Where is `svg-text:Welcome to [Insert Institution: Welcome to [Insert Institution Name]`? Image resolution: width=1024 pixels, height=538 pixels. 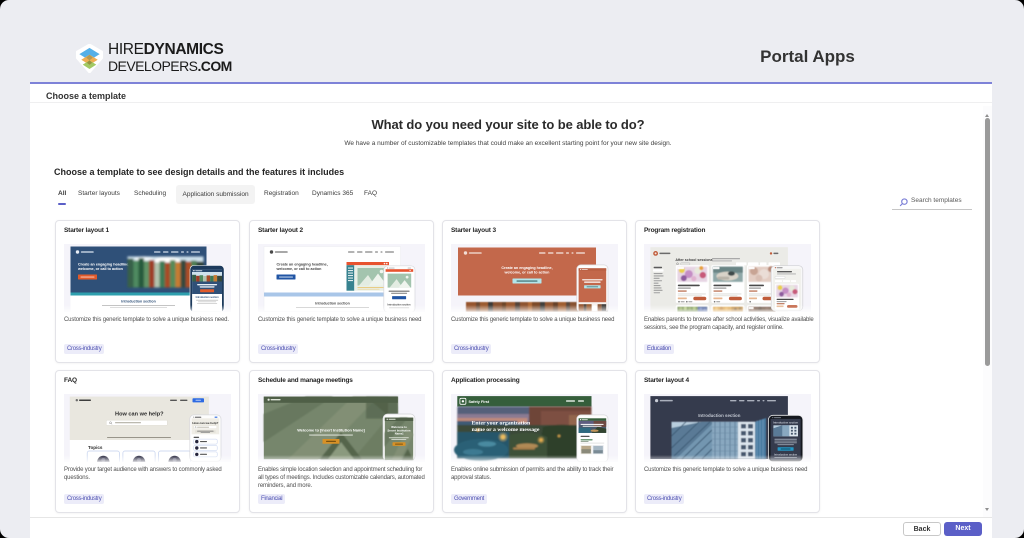
svg-text:Welcome to [Insert Institution: Welcome to [Insert Institution Name] is located at coordinates (331, 430).